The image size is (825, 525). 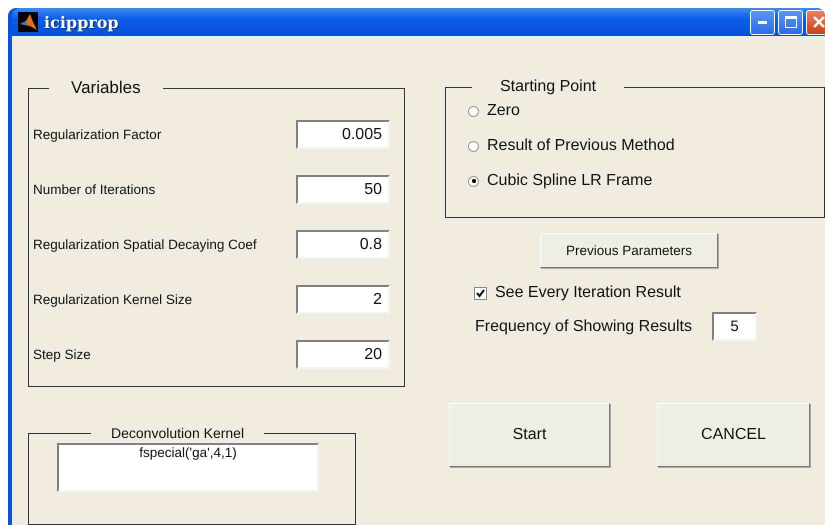 What do you see at coordinates (145, 244) in the screenshot?
I see `field-label: Regularization Spatial Decaying Coef` at bounding box center [145, 244].